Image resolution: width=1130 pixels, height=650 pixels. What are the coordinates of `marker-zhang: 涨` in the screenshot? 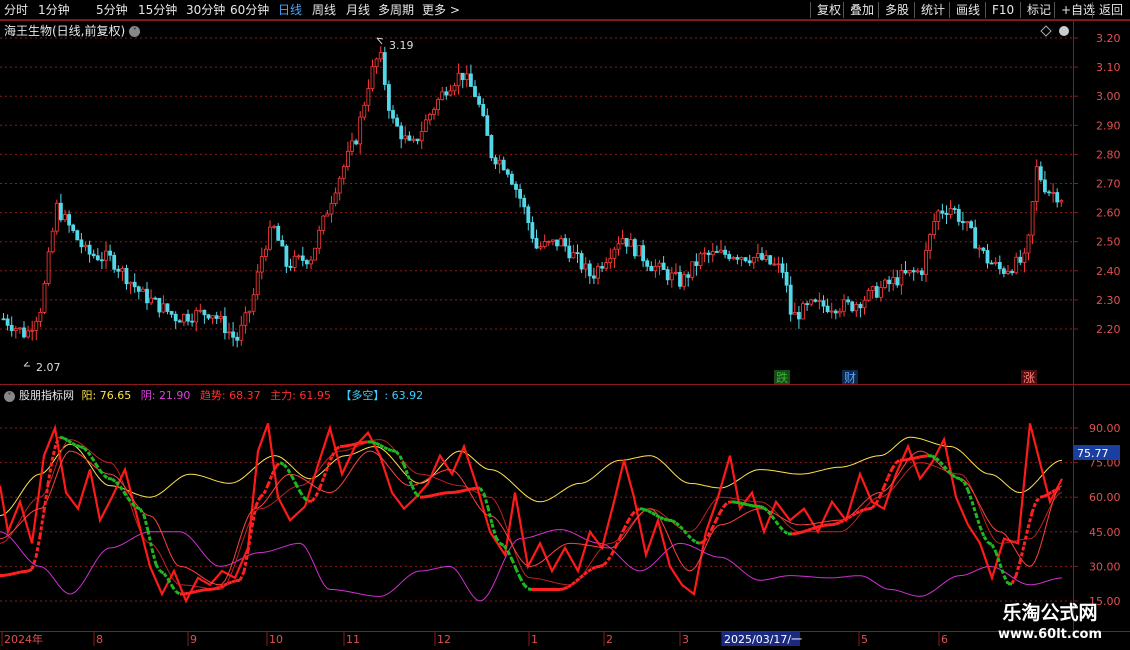 It's located at (1029, 377).